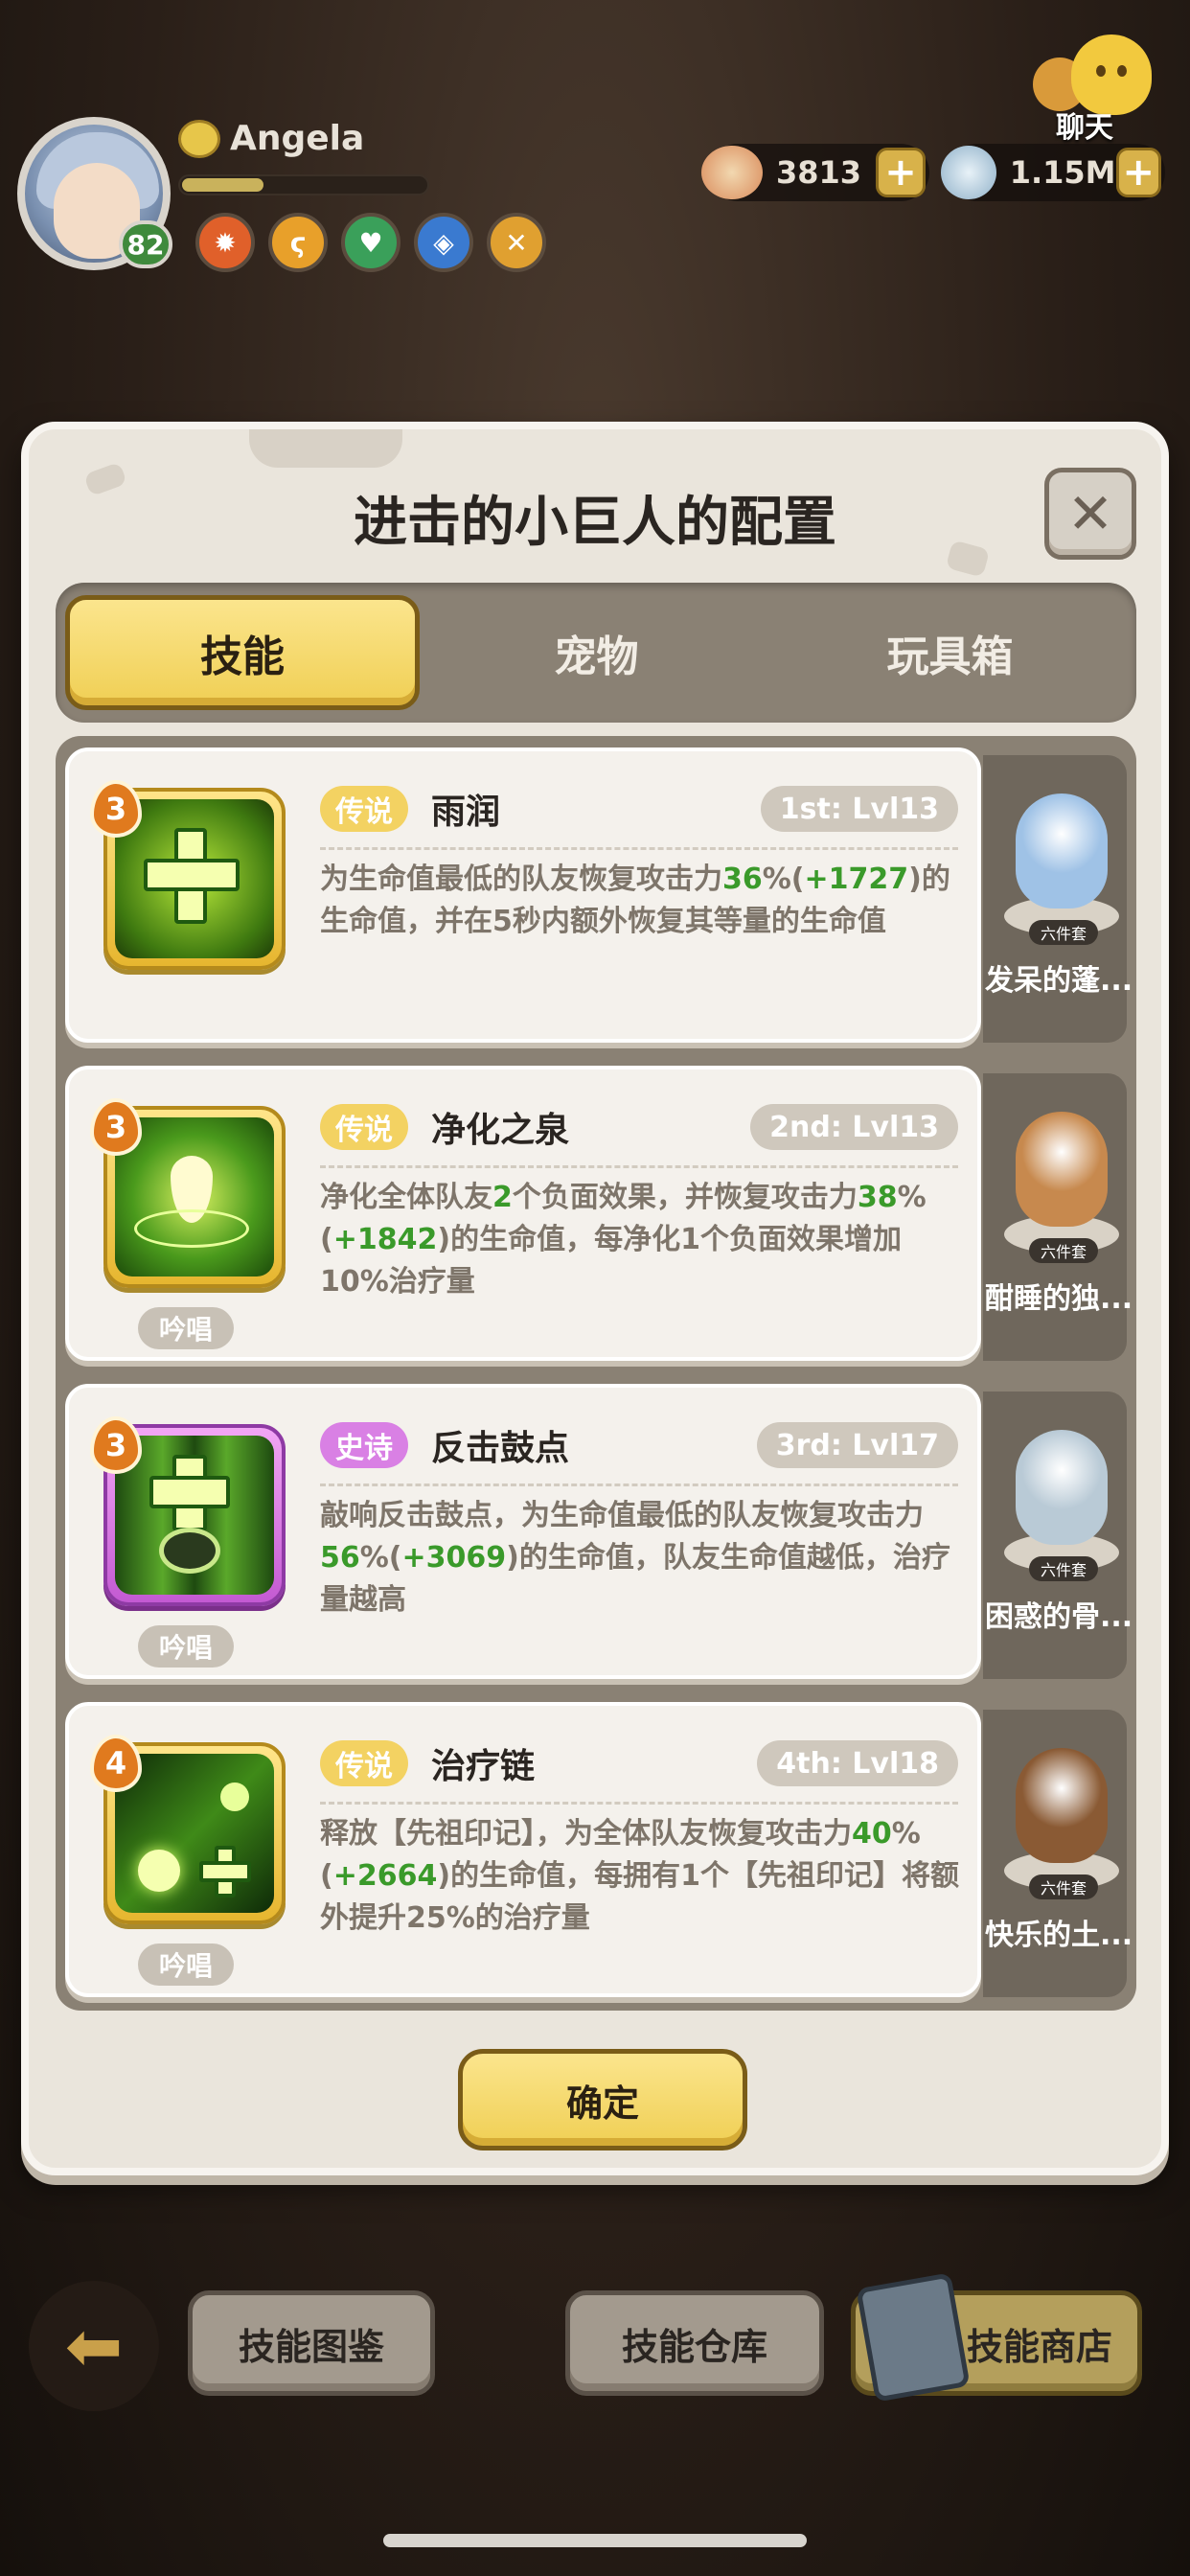 The image size is (1190, 2576). I want to click on highlight-value: +1842, so click(385, 1239).